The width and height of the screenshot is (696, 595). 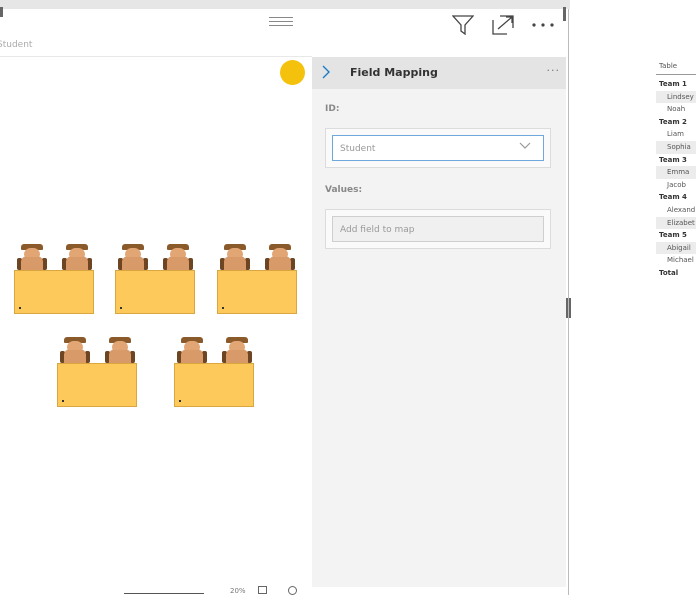 I want to click on id-dropdown: Student, so click(x=438, y=148).